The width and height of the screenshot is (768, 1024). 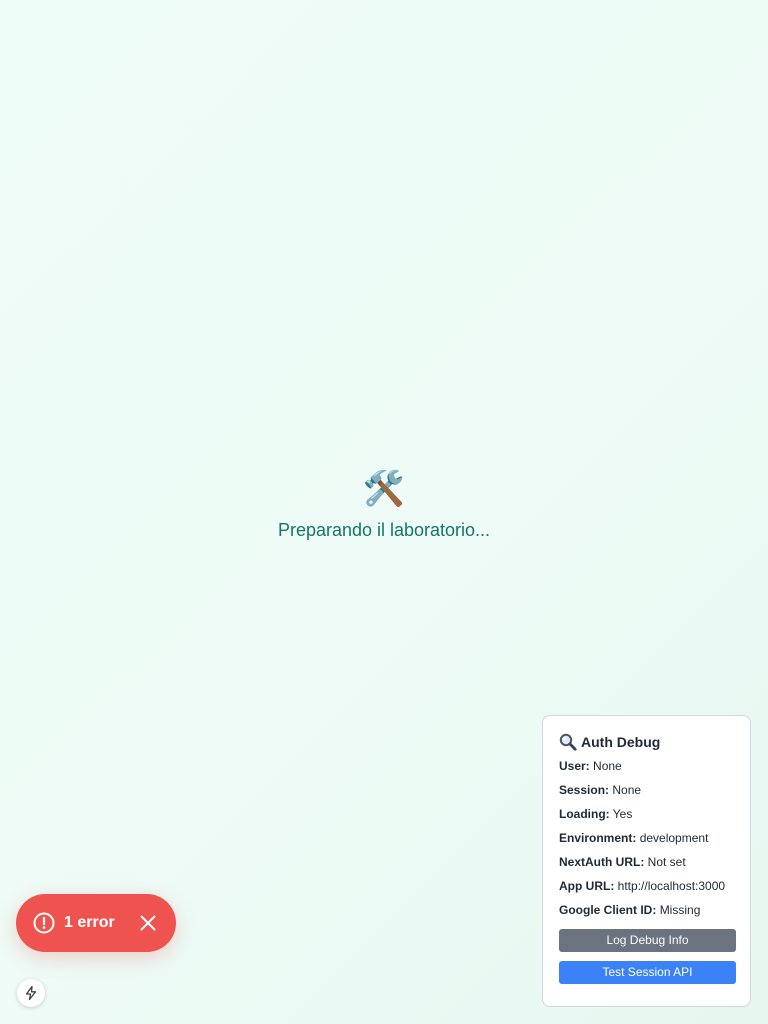 I want to click on debug-label: Loading:, so click(x=584, y=814).